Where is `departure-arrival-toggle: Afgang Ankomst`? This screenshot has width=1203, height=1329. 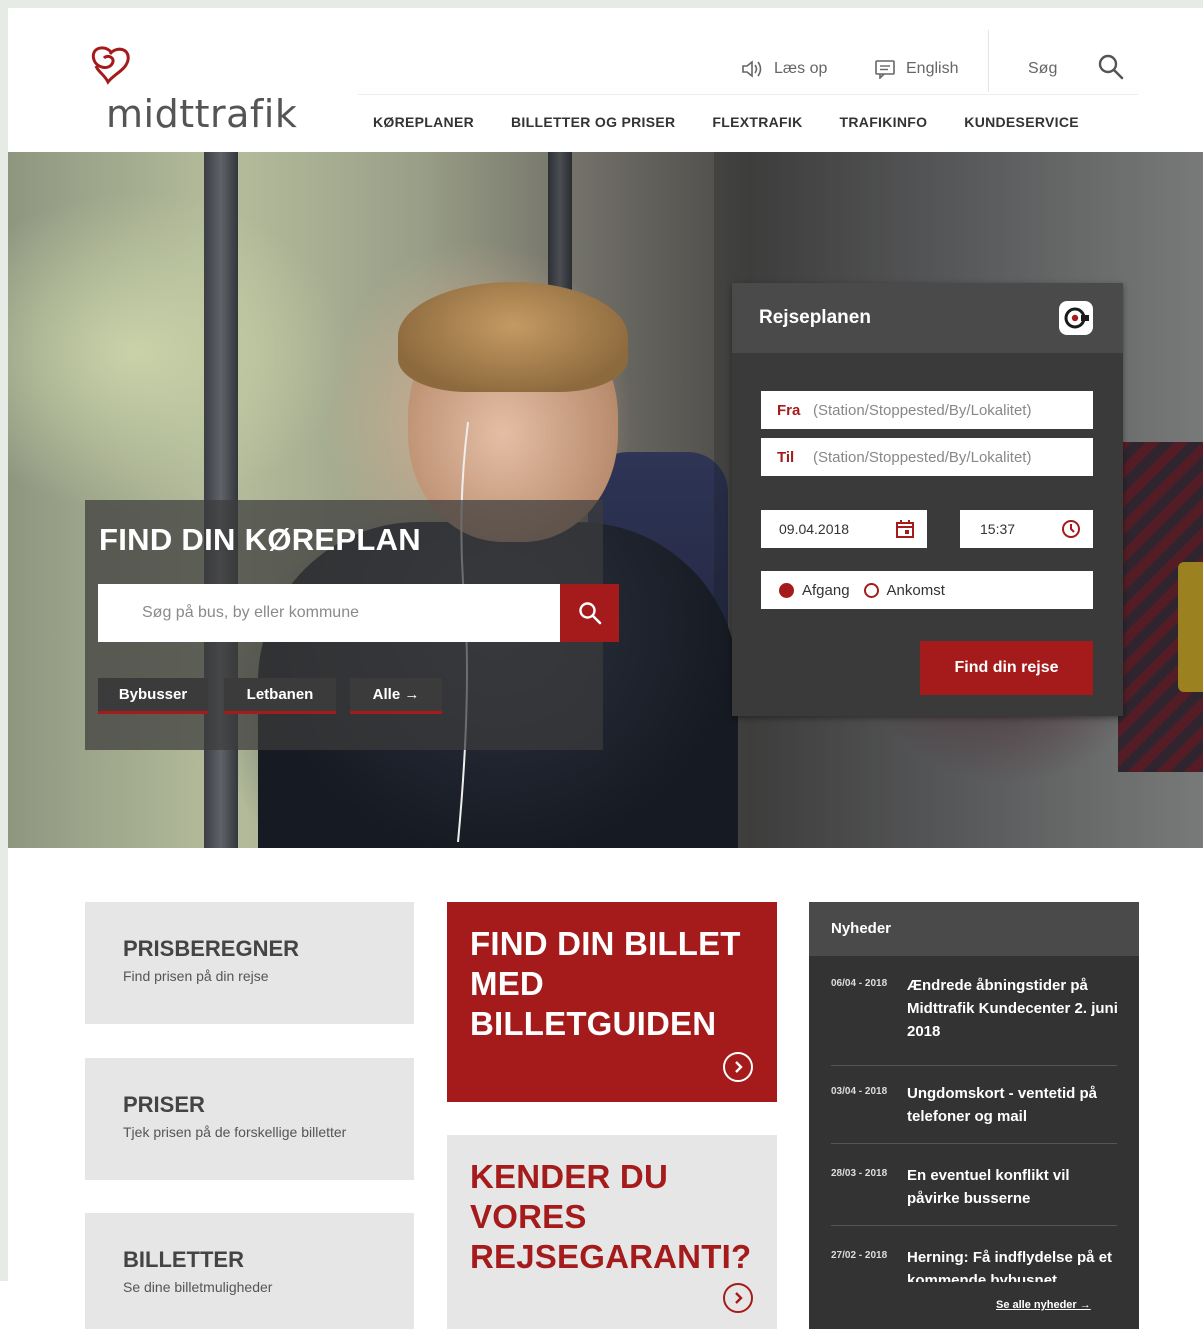
departure-arrival-toggle: Afgang Ankomst is located at coordinates (927, 590).